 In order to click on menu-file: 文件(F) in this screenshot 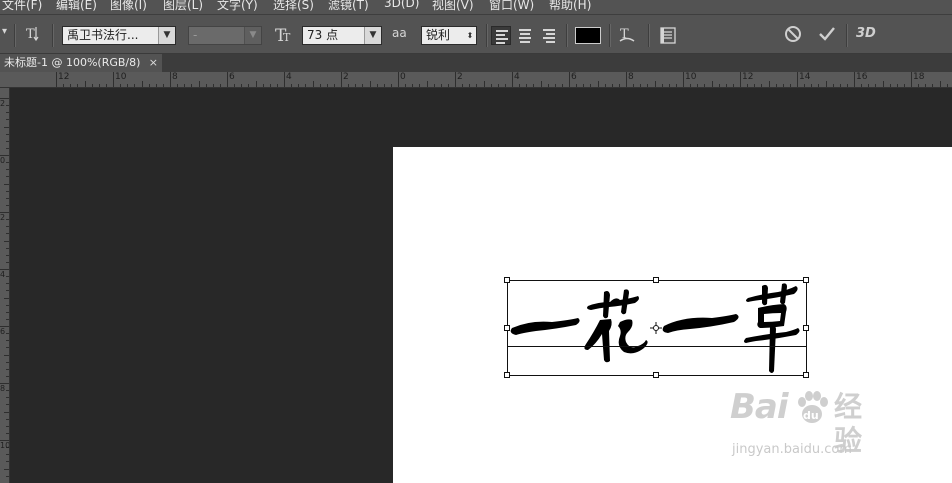, I will do `click(22, 6)`.